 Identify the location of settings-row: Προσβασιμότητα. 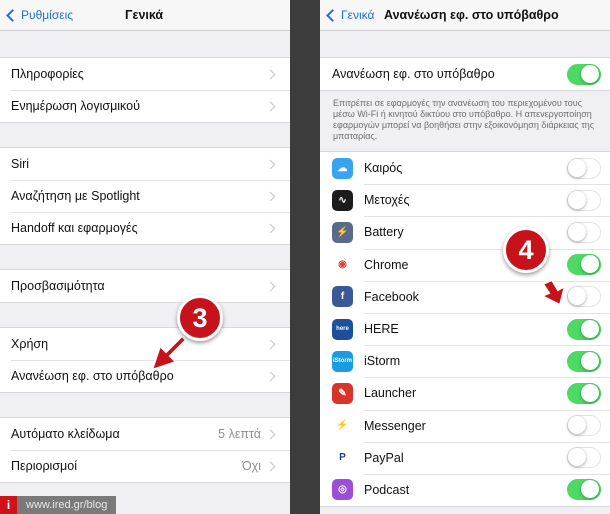
(145, 286).